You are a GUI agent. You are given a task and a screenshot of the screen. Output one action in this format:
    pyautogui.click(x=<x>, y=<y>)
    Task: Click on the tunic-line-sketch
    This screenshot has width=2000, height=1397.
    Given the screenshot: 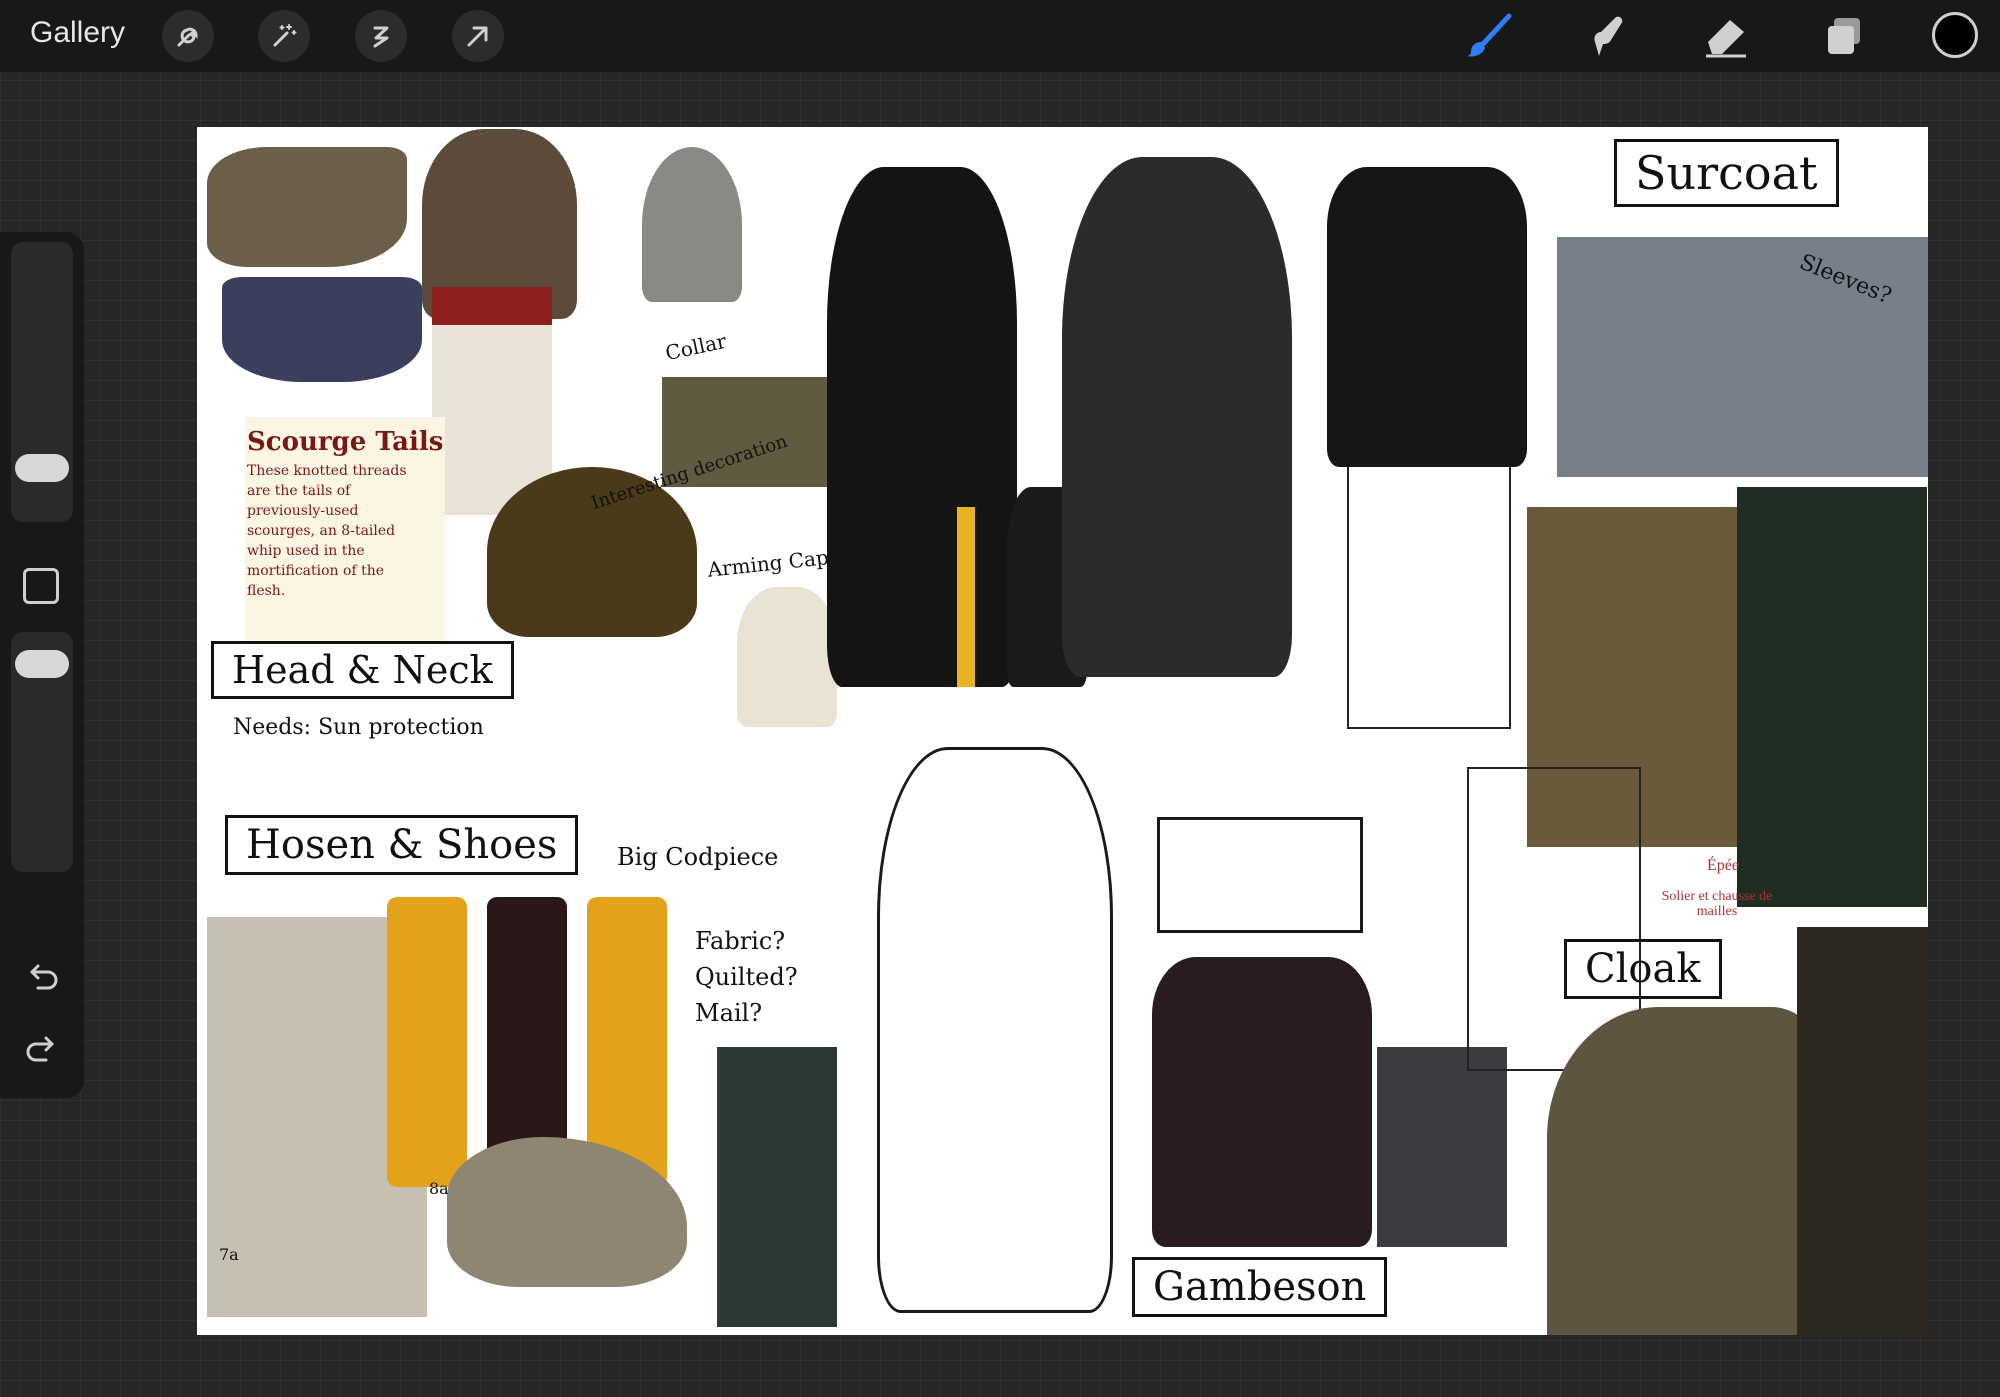 What is the action you would take?
    pyautogui.click(x=995, y=1030)
    